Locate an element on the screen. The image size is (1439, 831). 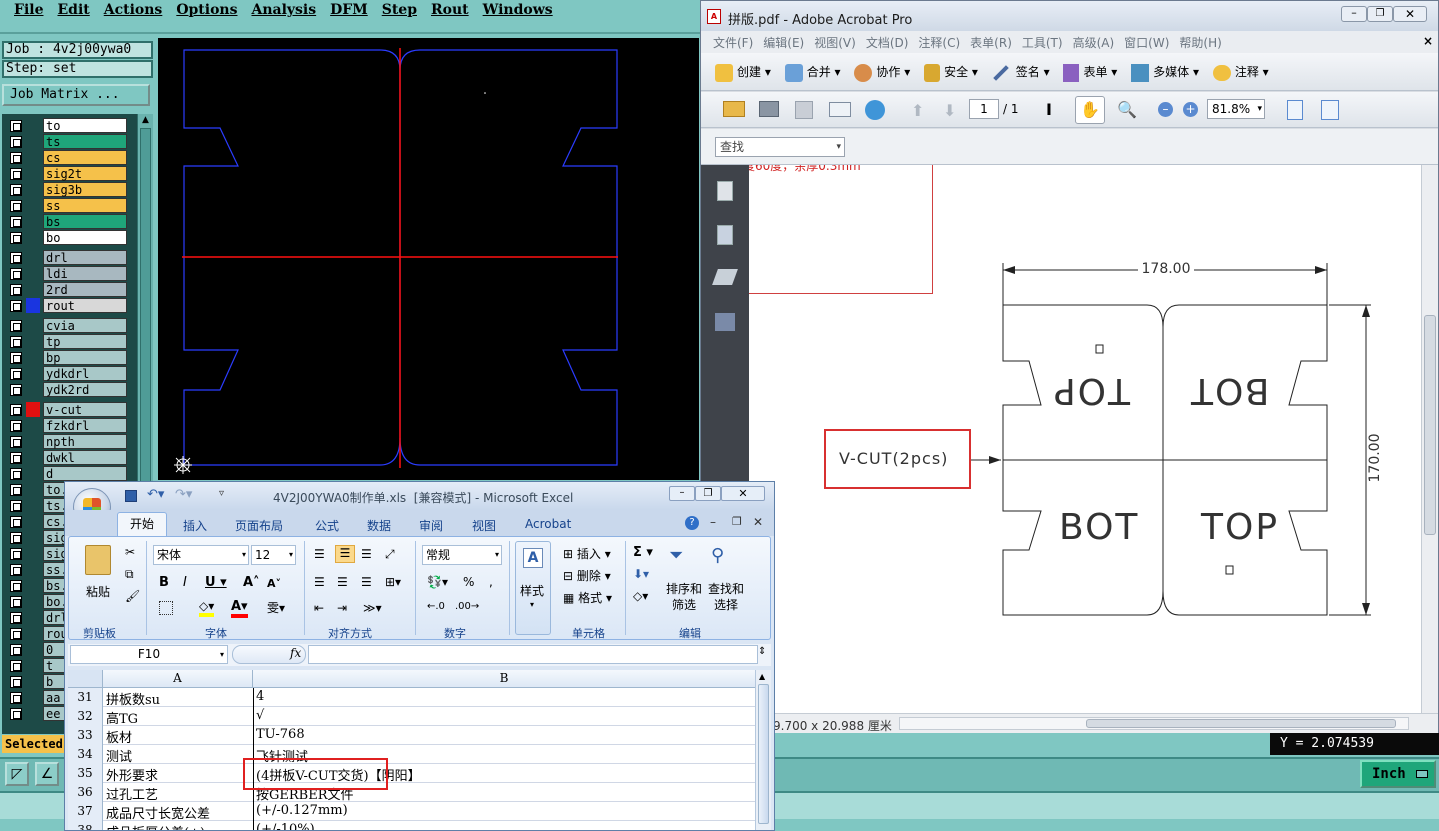
email-icon is located at coordinates (840, 109).